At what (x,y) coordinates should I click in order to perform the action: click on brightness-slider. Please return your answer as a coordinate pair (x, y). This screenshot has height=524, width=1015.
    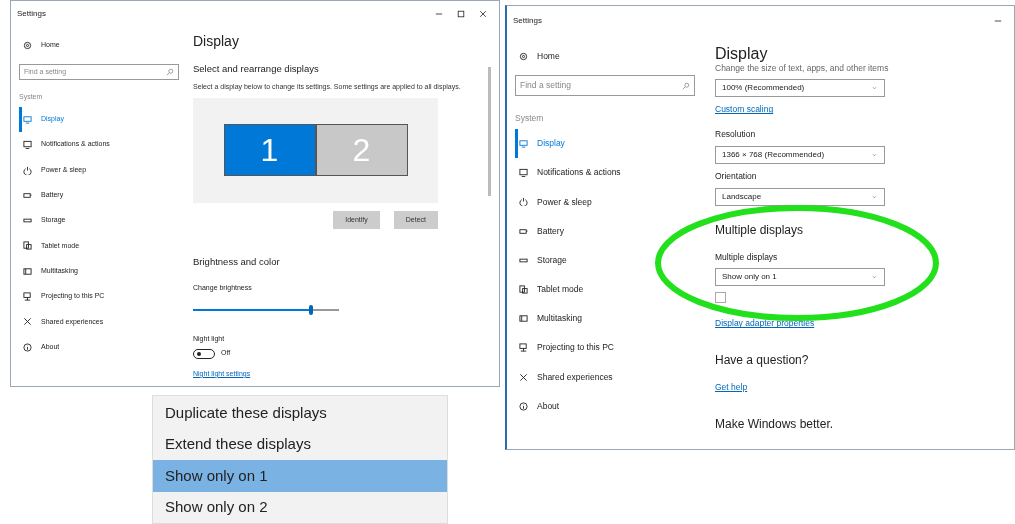
    Looking at the image, I should click on (266, 309).